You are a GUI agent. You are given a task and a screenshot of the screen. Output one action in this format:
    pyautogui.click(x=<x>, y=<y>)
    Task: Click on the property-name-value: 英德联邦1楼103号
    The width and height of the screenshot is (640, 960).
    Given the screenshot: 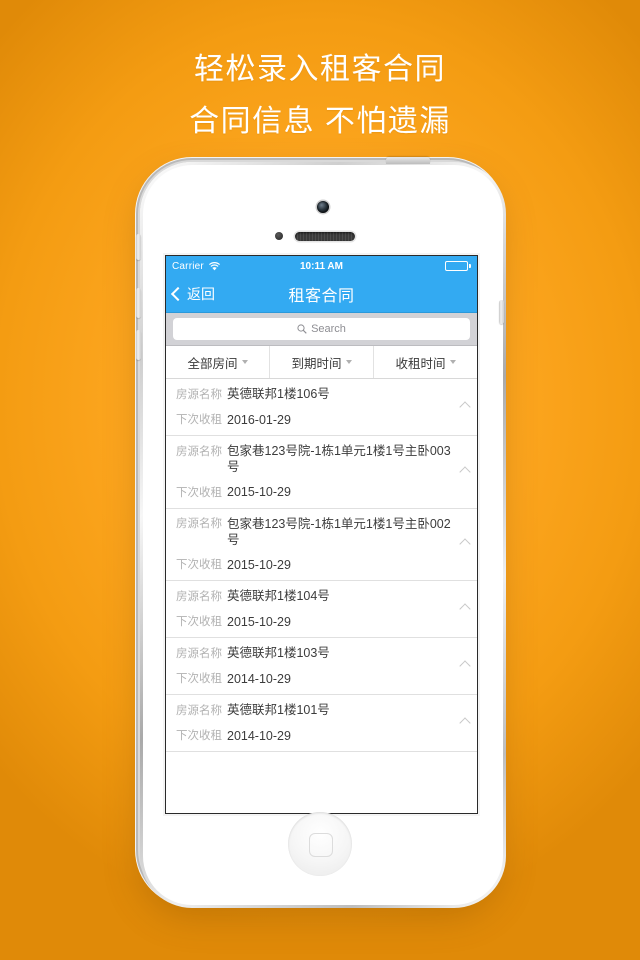 What is the action you would take?
    pyautogui.click(x=278, y=653)
    